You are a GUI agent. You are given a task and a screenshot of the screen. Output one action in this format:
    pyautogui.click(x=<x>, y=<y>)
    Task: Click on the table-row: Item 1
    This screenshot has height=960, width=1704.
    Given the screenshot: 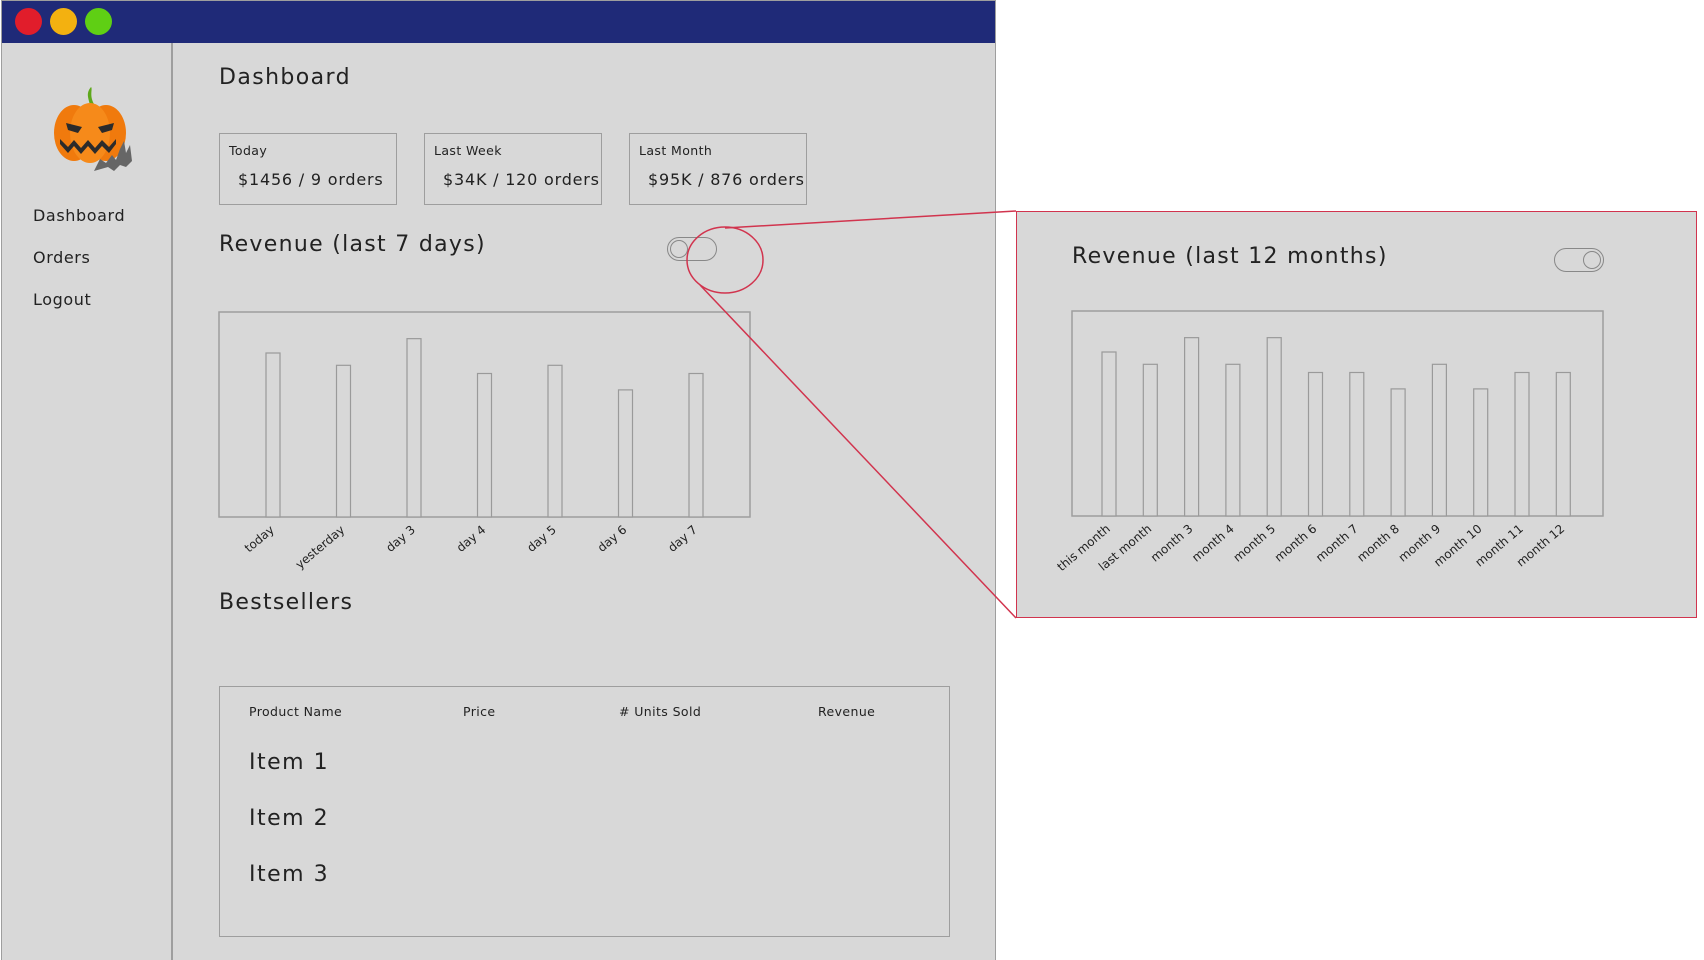 What is the action you would take?
    pyautogui.click(x=289, y=762)
    